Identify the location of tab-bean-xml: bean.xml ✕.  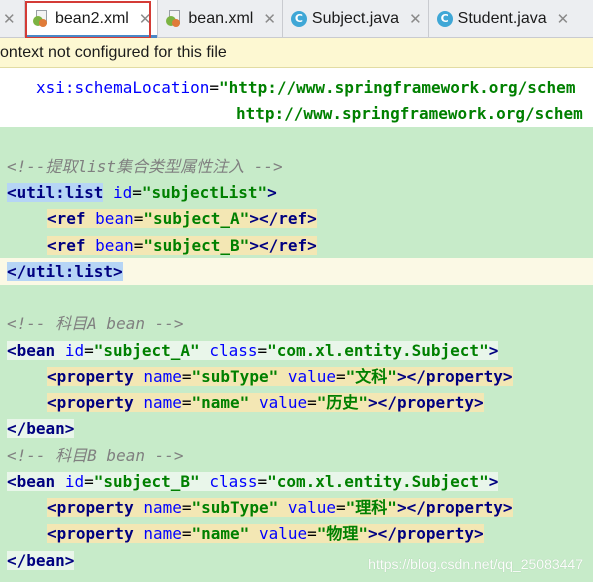
(220, 18).